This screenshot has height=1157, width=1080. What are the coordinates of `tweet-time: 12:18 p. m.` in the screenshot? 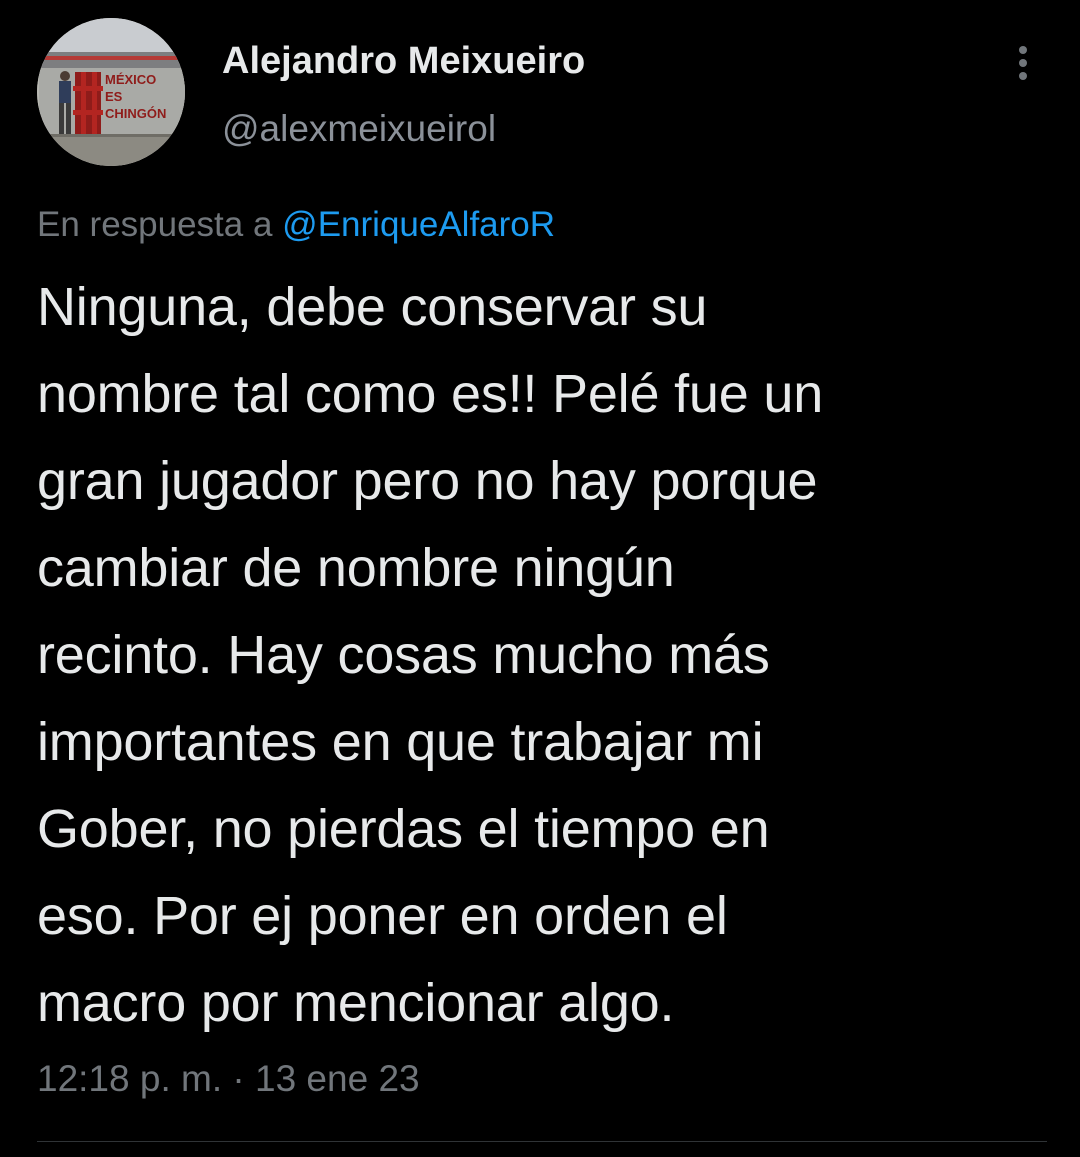 It's located at (129, 1078).